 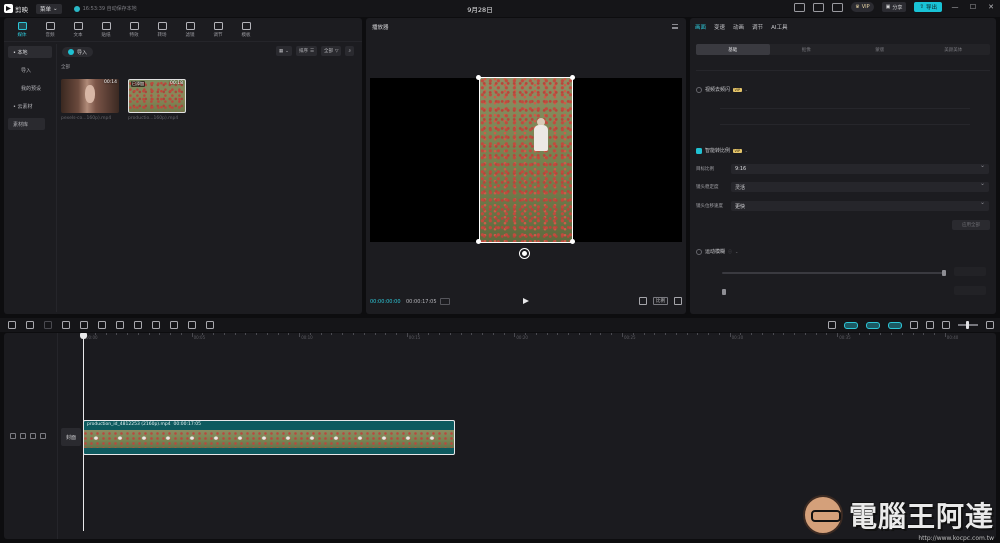 What do you see at coordinates (157, 96) in the screenshot?
I see `media-item-thumbnail: 已添加 00:18` at bounding box center [157, 96].